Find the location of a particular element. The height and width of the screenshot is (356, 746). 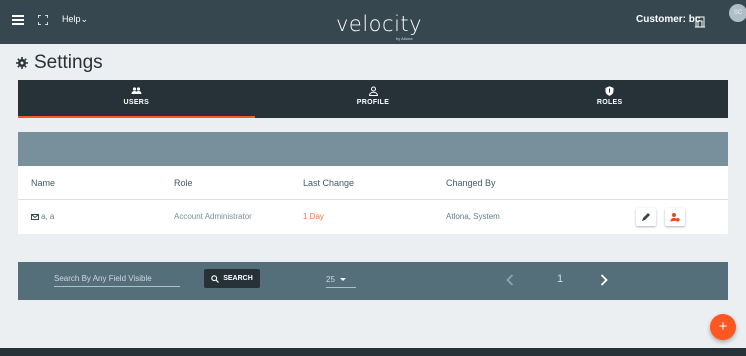

help-label: Help is located at coordinates (71, 19).